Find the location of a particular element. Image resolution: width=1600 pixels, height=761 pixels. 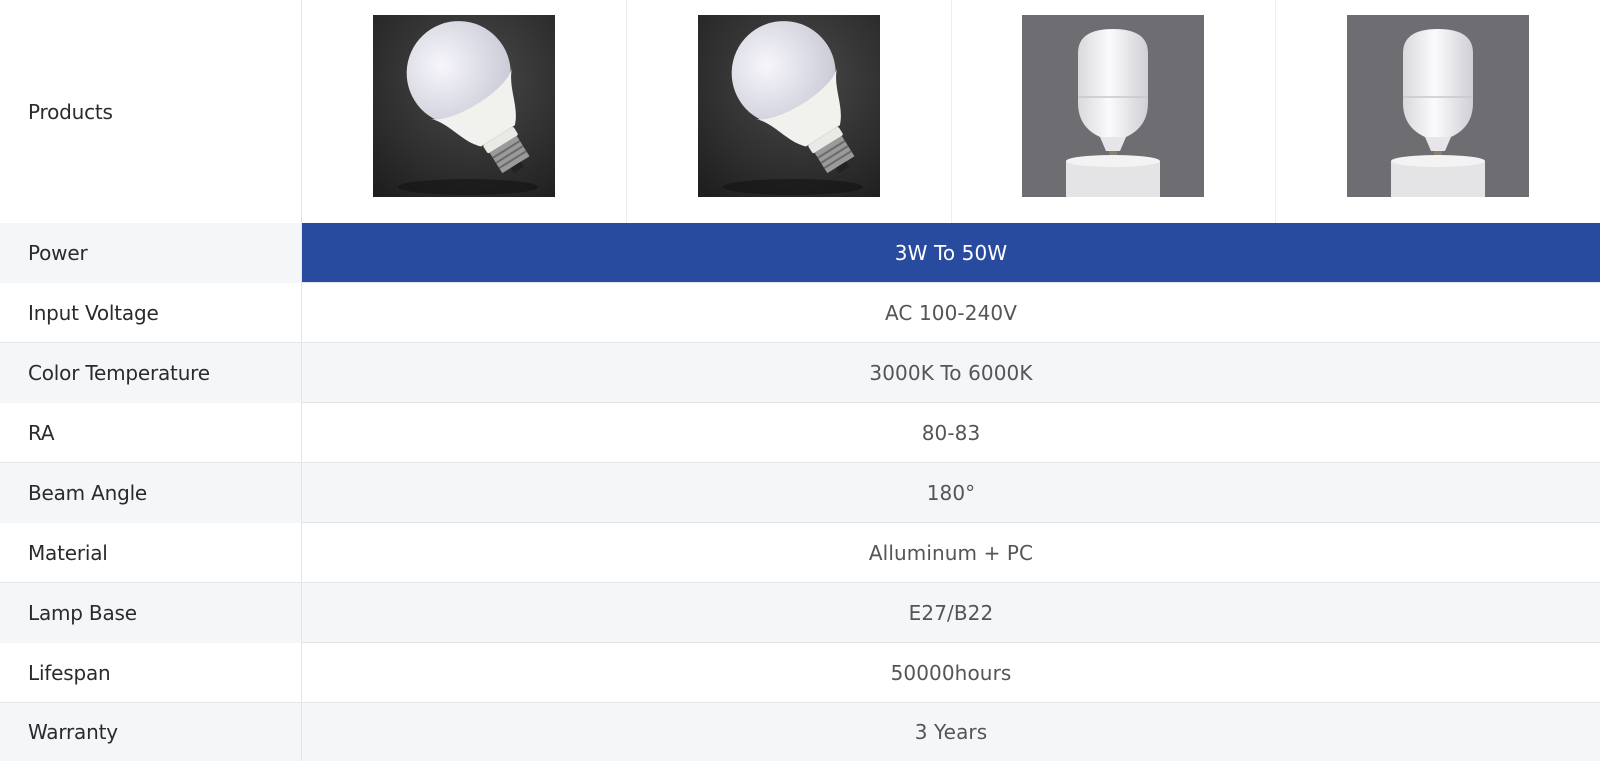

spec-value: E27/B22 is located at coordinates (951, 612).